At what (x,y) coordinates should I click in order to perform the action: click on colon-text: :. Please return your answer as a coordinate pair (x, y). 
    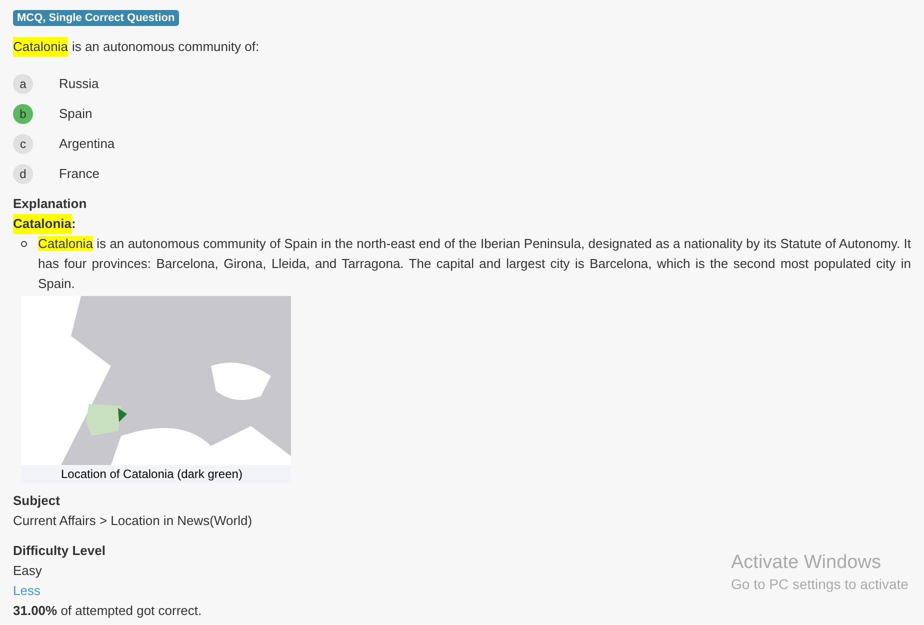
    Looking at the image, I should click on (74, 224).